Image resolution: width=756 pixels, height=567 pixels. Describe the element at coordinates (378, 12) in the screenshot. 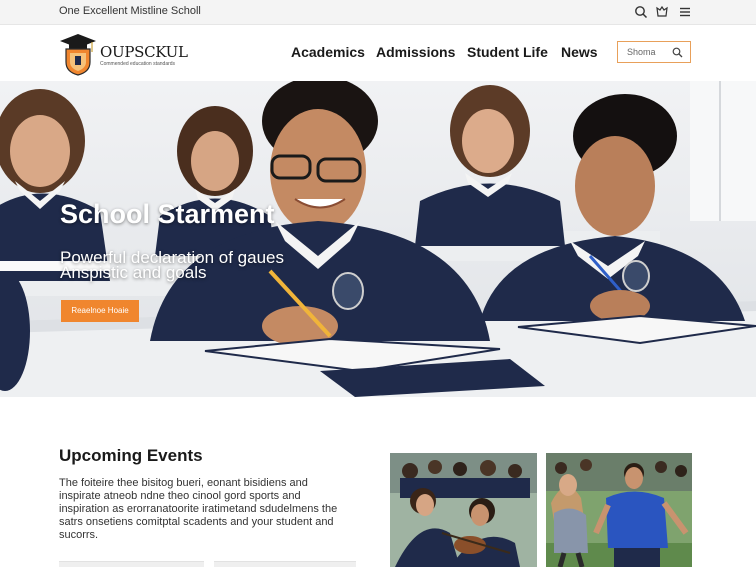

I see `top-utility-bar: One Excellent Mistline Scholl` at that location.